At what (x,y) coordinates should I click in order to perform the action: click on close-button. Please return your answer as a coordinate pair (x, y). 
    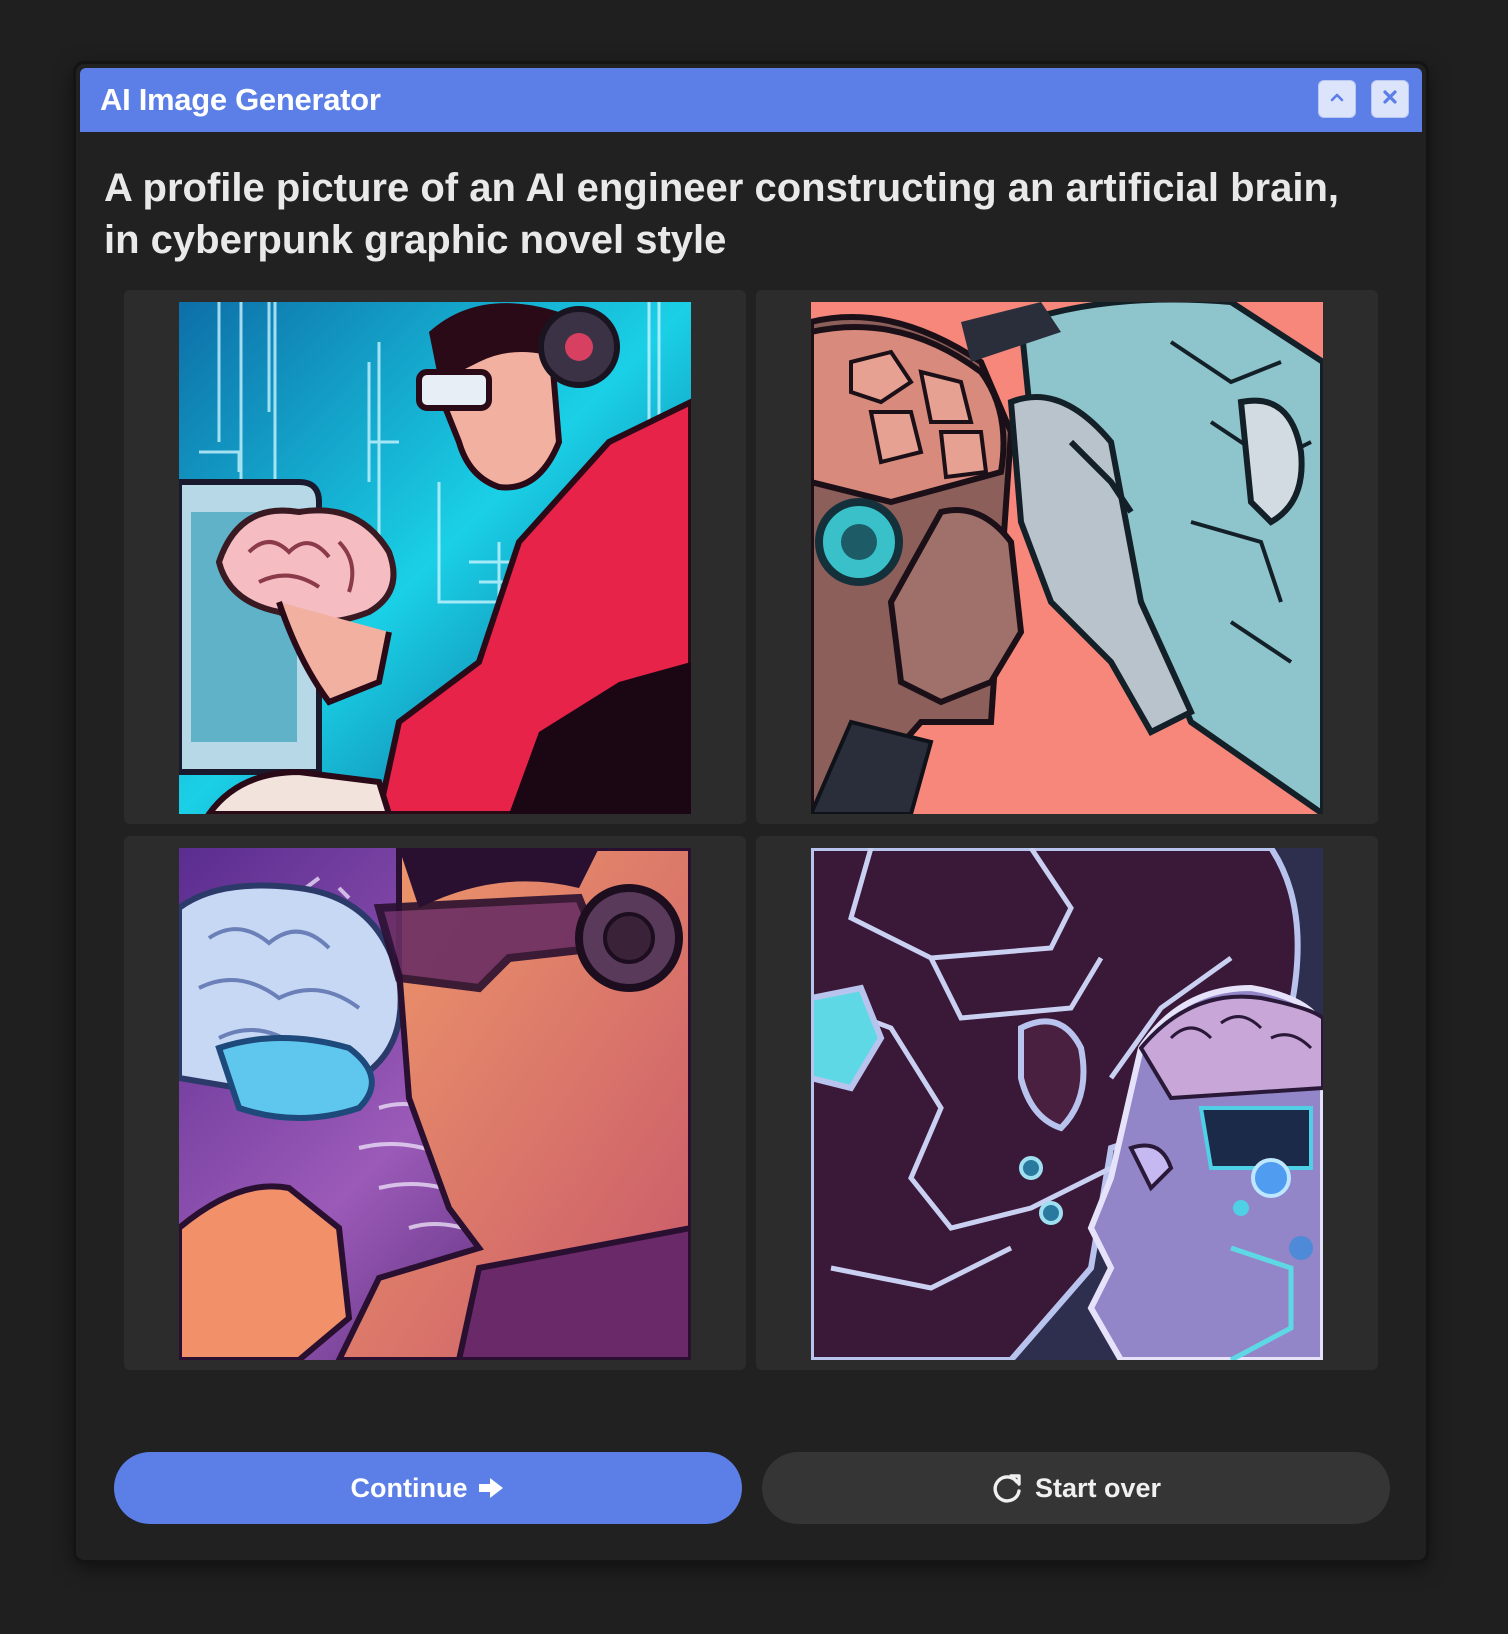
    Looking at the image, I should click on (1390, 99).